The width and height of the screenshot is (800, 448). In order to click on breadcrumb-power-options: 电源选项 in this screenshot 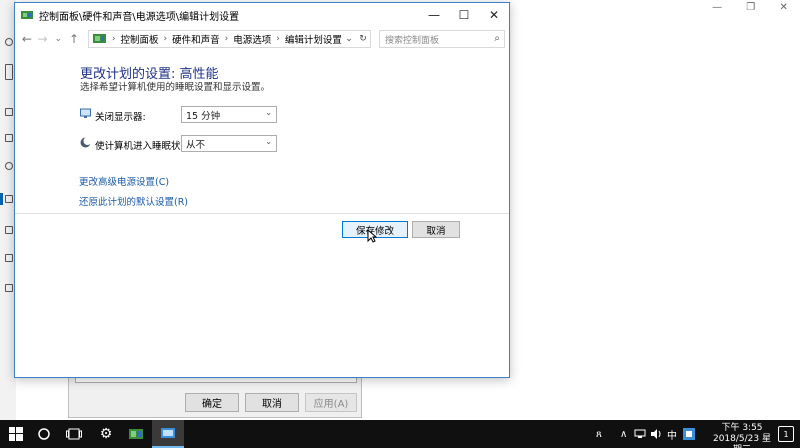, I will do `click(252, 39)`.